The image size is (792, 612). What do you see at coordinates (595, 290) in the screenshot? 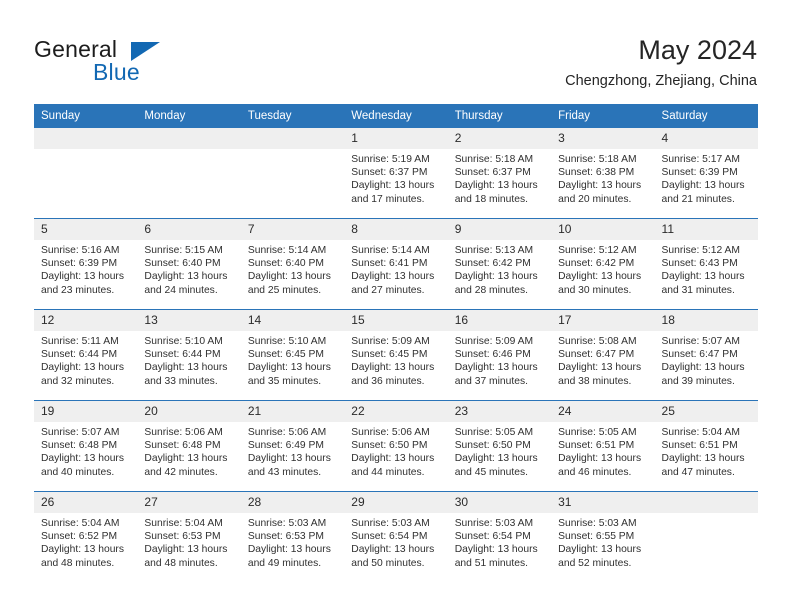
I see `daylight-text-line2: and 30 minutes.` at bounding box center [595, 290].